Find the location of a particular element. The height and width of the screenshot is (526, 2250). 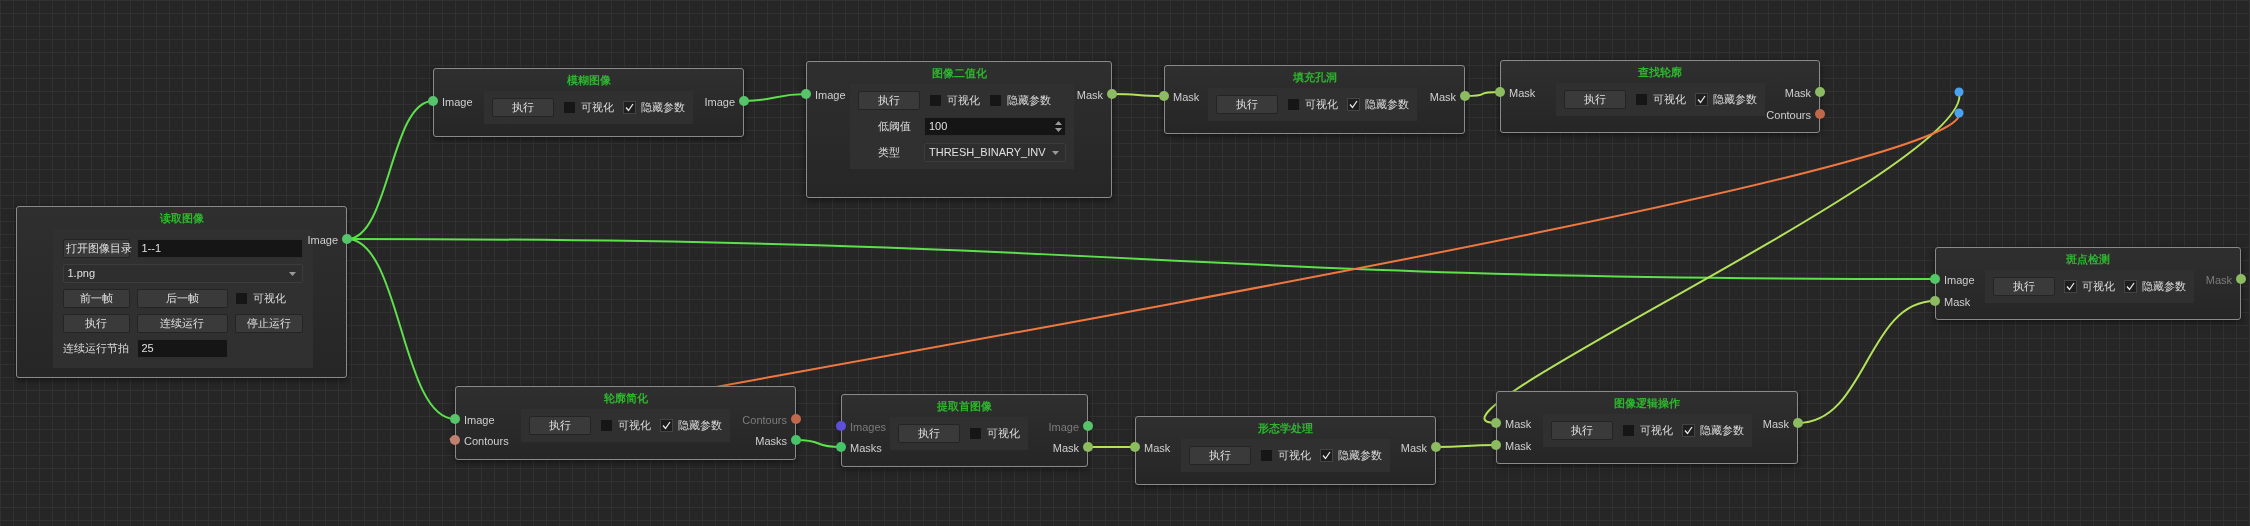

action-button: 前一帧 is located at coordinates (96, 298).